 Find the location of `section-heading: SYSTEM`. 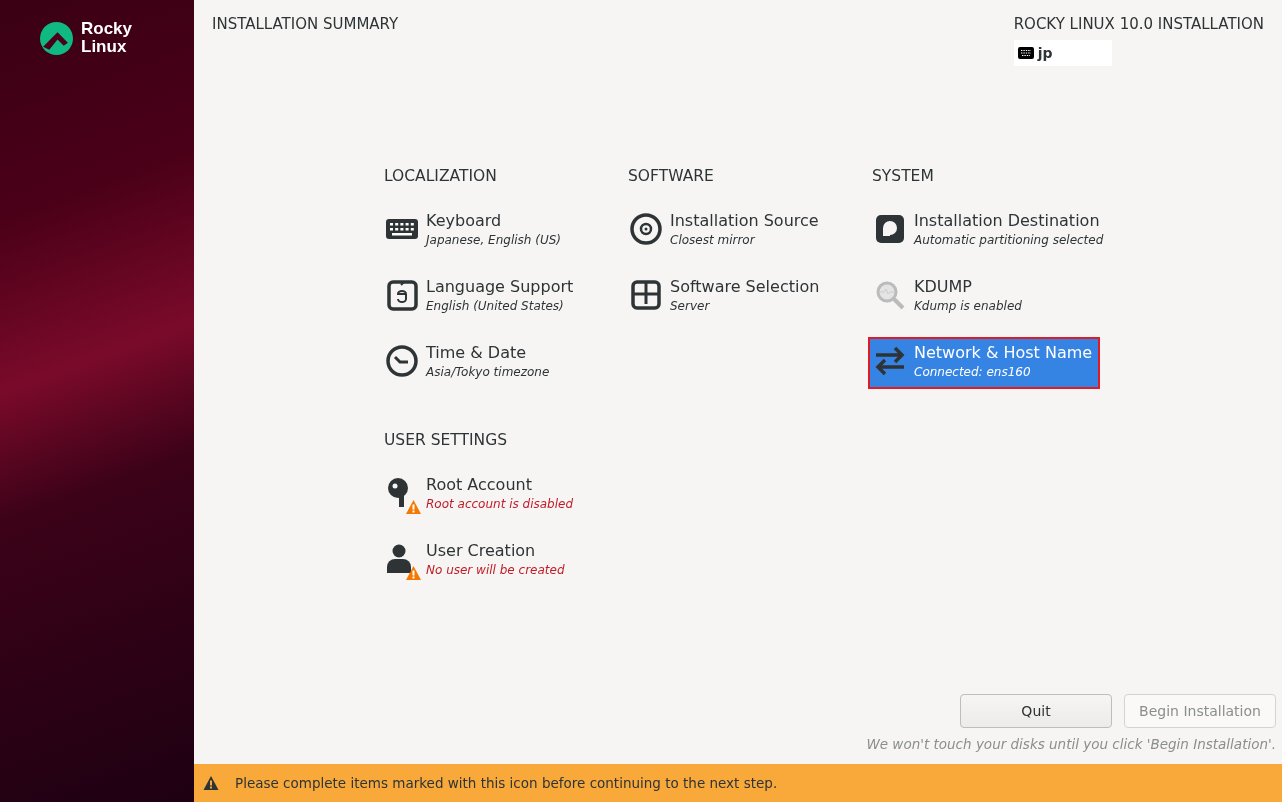

section-heading: SYSTEM is located at coordinates (903, 177).